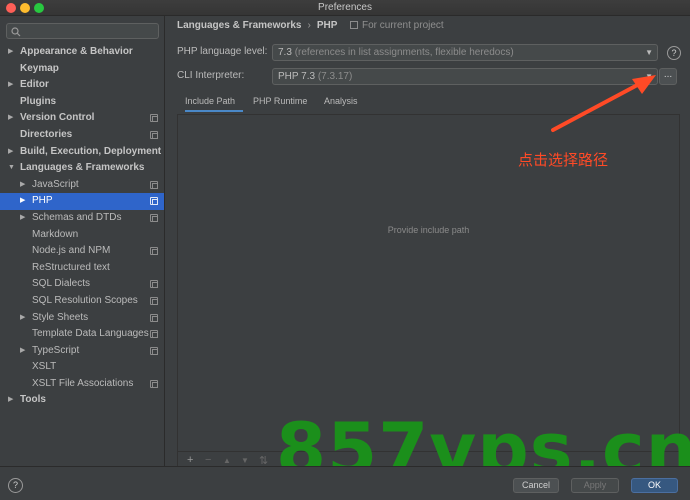 This screenshot has height=500, width=690. I want to click on sidebar-item-tools: ▶ Tools, so click(82, 400).